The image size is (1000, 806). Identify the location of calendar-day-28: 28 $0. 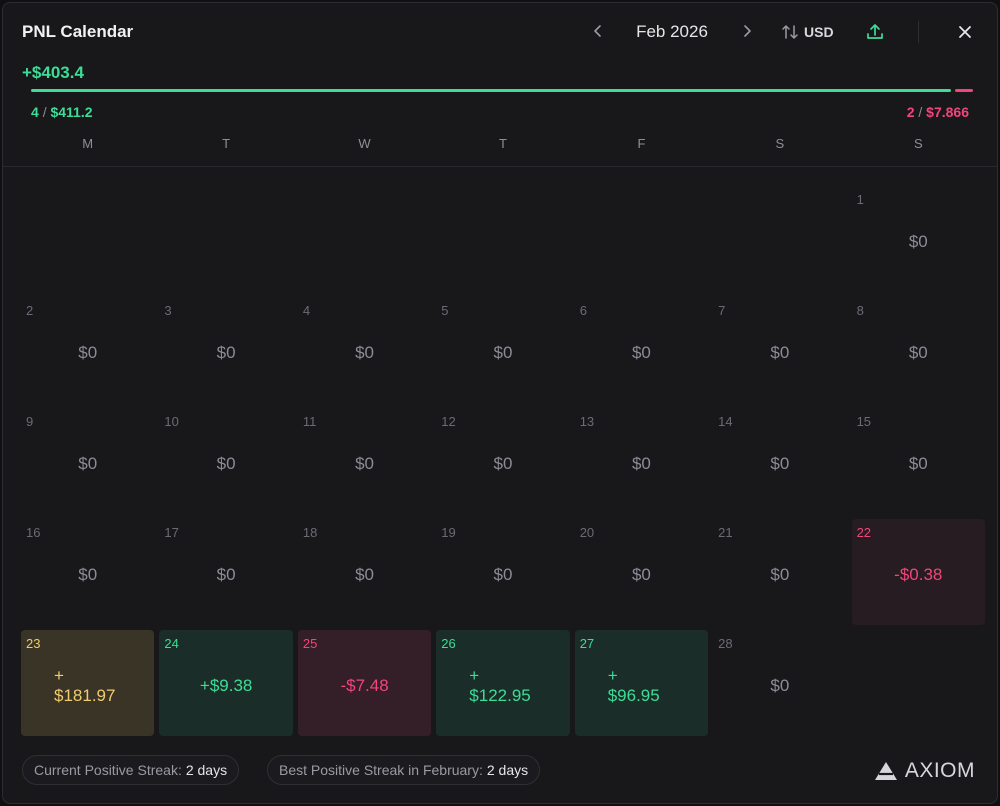
(779, 683).